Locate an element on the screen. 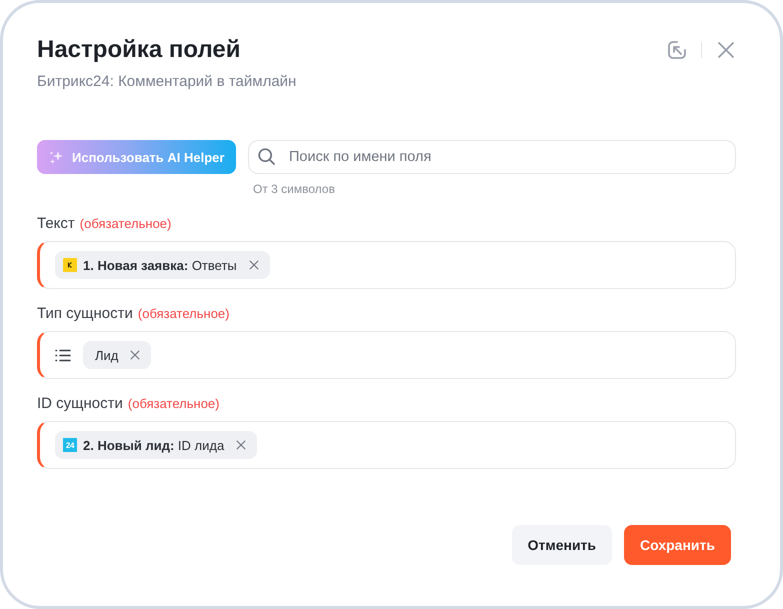  list-icon is located at coordinates (63, 355).